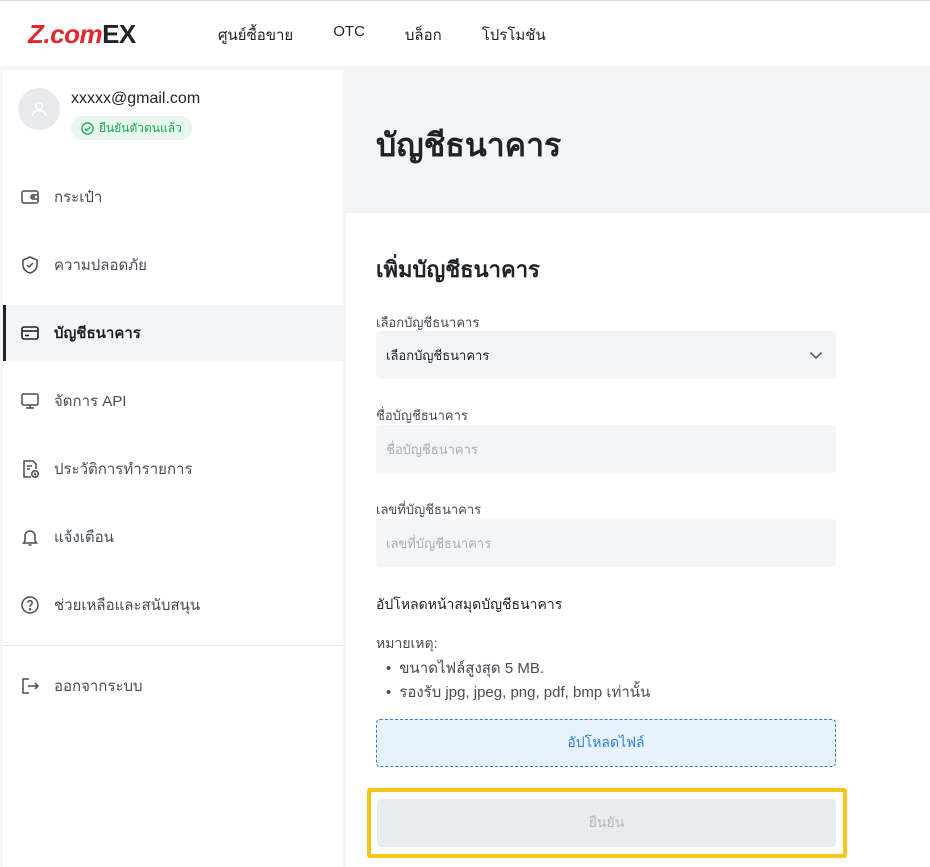 The height and width of the screenshot is (867, 930). I want to click on upload-file-button: อัปโหลดไฟล์, so click(606, 743).